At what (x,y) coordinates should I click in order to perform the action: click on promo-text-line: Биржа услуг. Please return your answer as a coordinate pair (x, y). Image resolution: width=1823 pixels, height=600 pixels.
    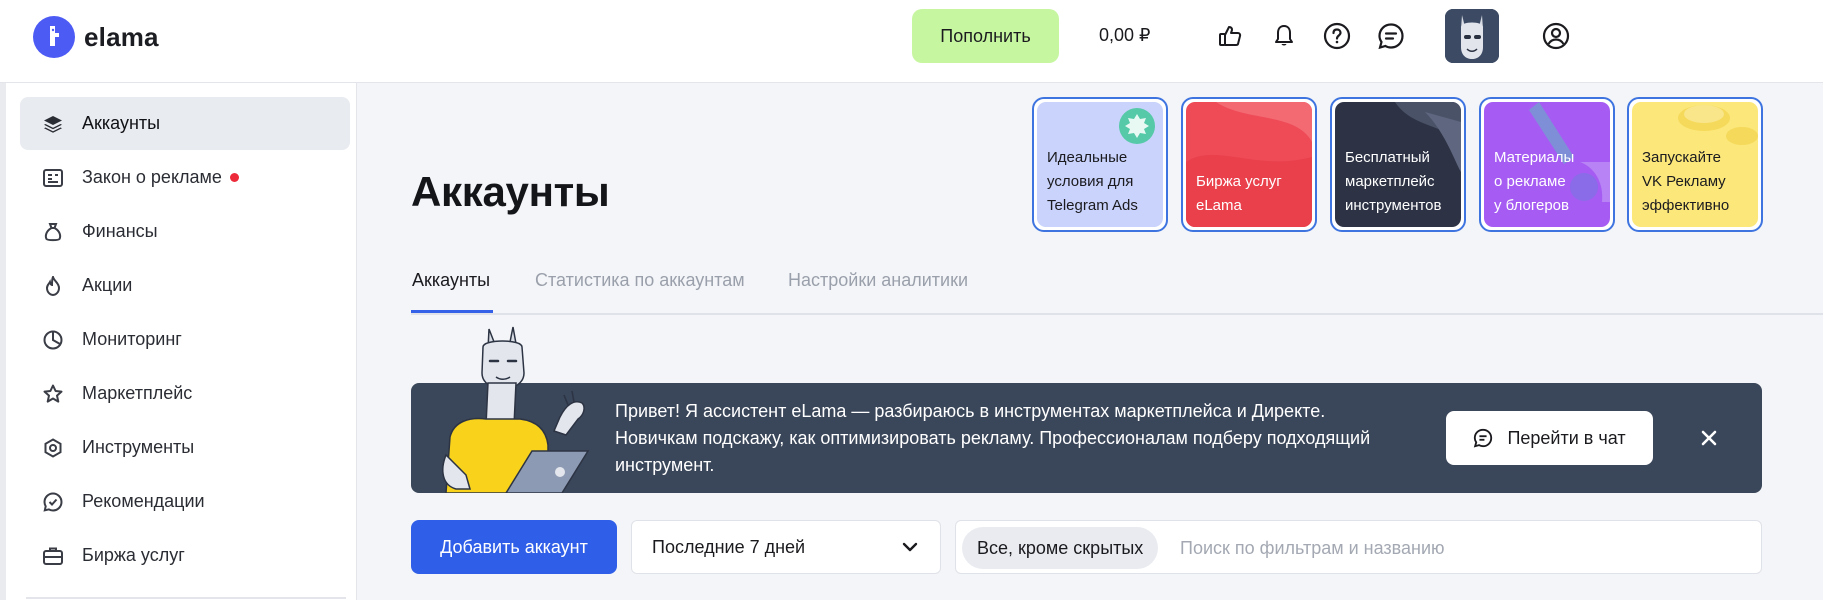
    Looking at the image, I should click on (1239, 181).